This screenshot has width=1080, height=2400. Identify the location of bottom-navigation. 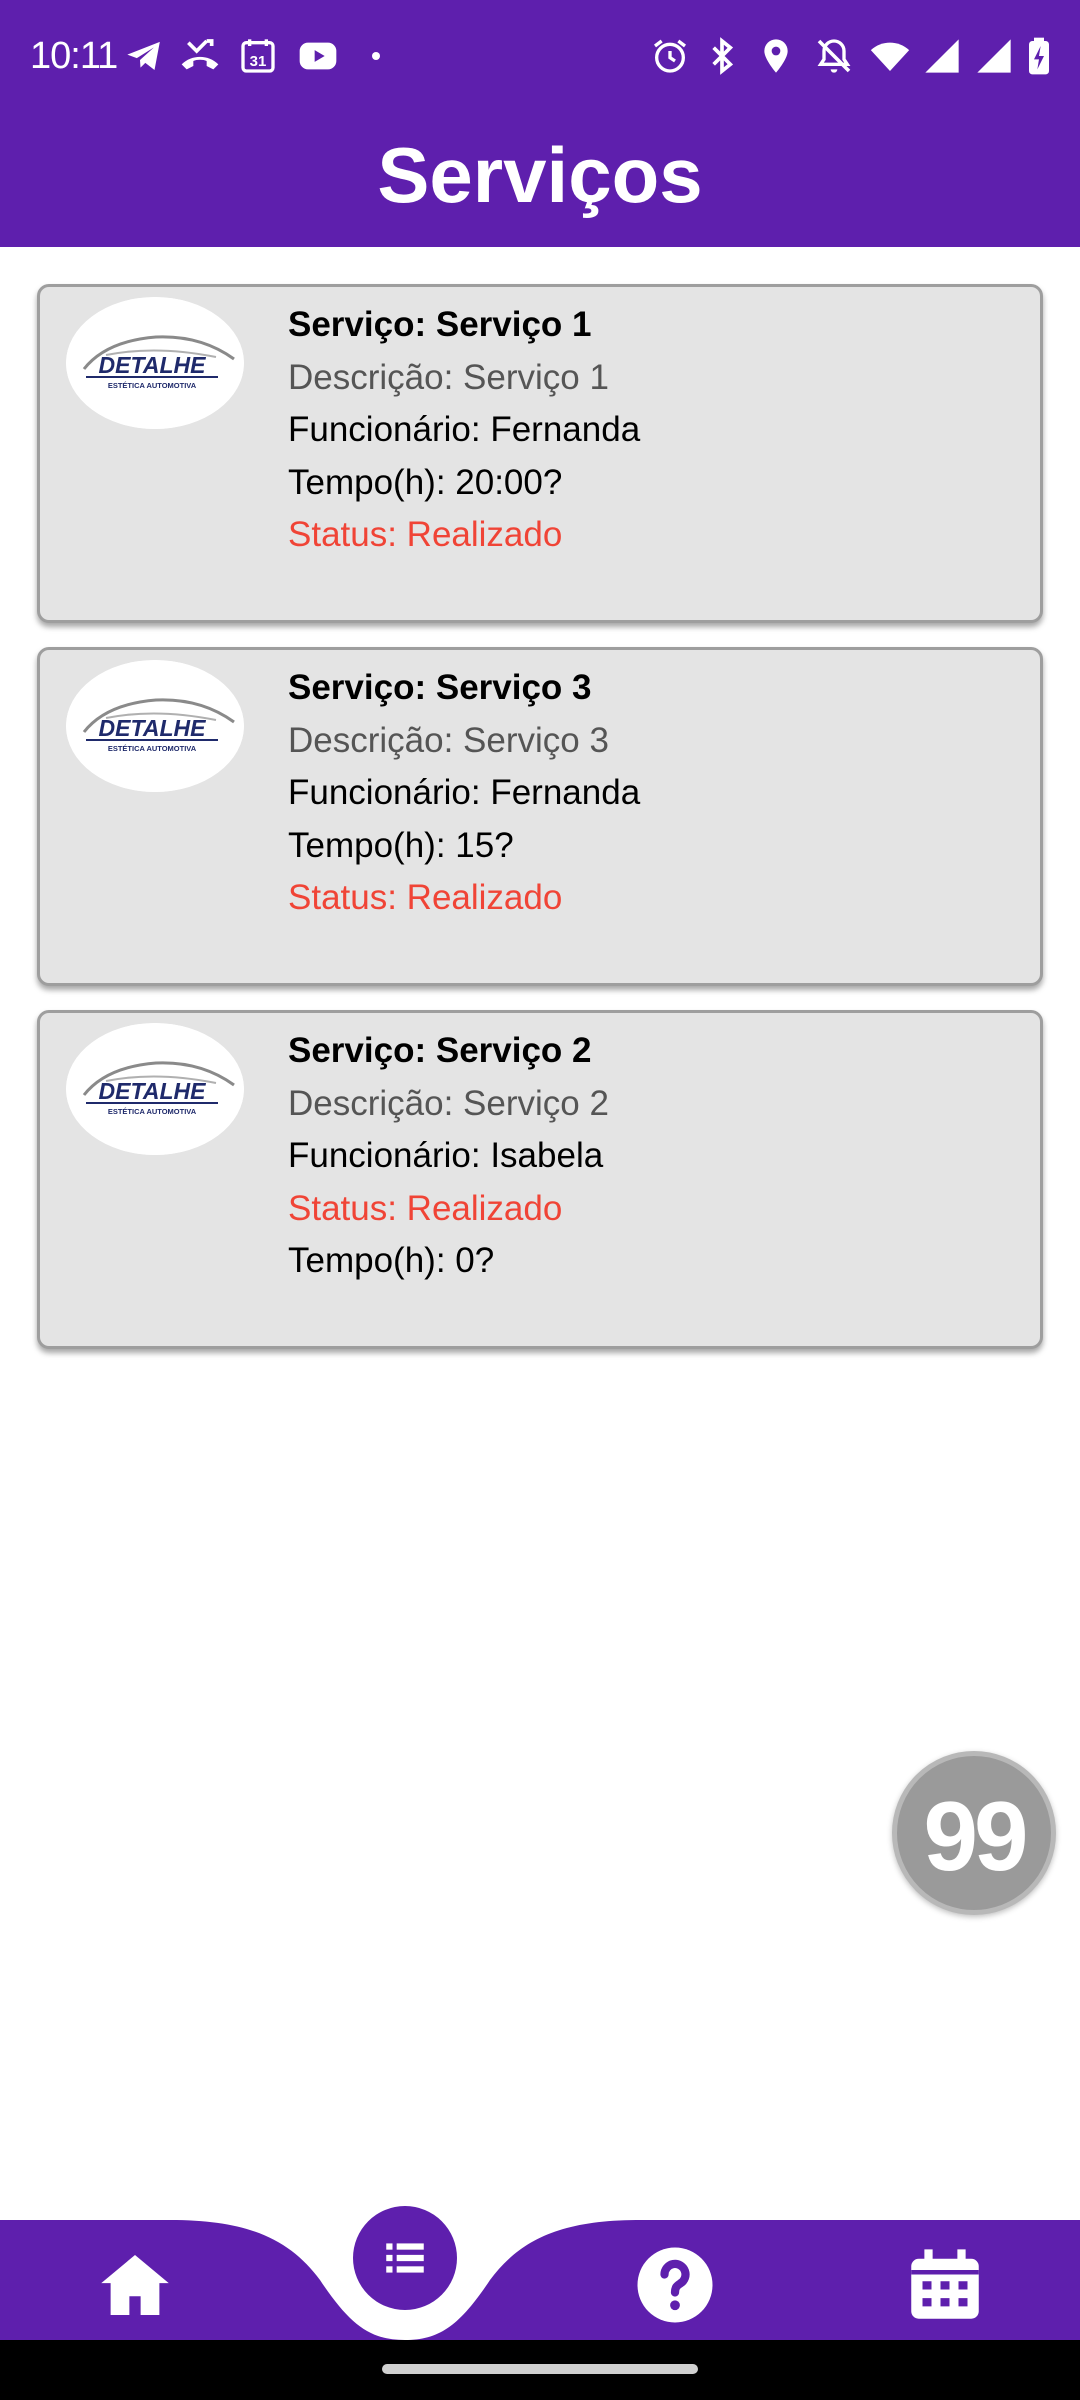
(540, 2270).